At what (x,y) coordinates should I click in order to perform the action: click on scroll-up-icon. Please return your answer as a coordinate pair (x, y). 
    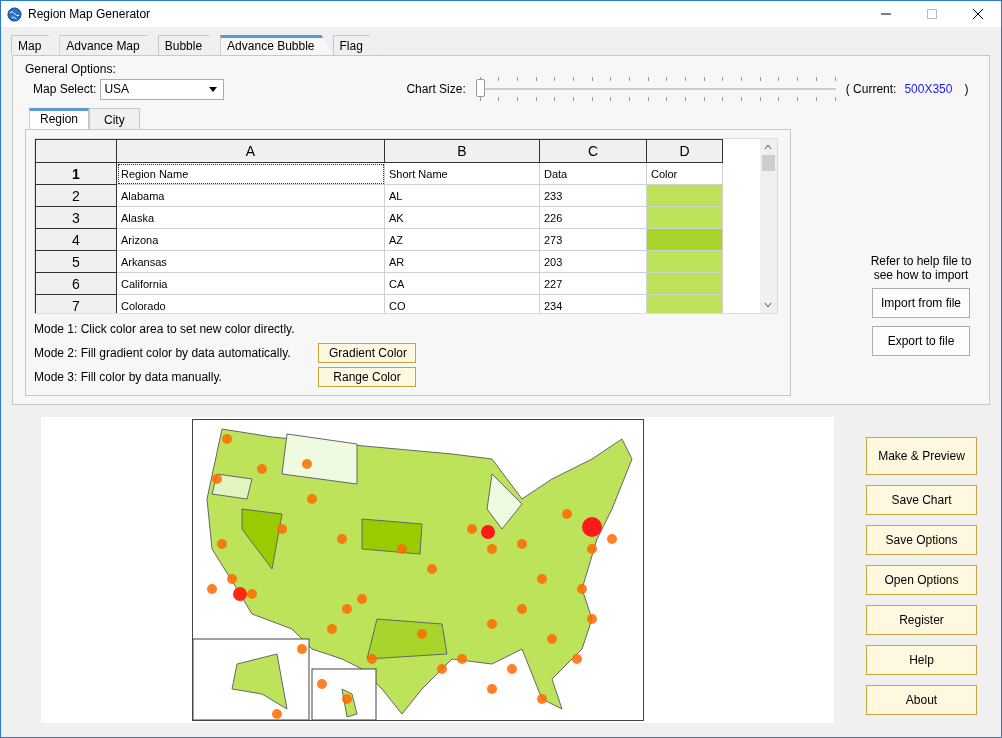
    Looking at the image, I should click on (768, 147).